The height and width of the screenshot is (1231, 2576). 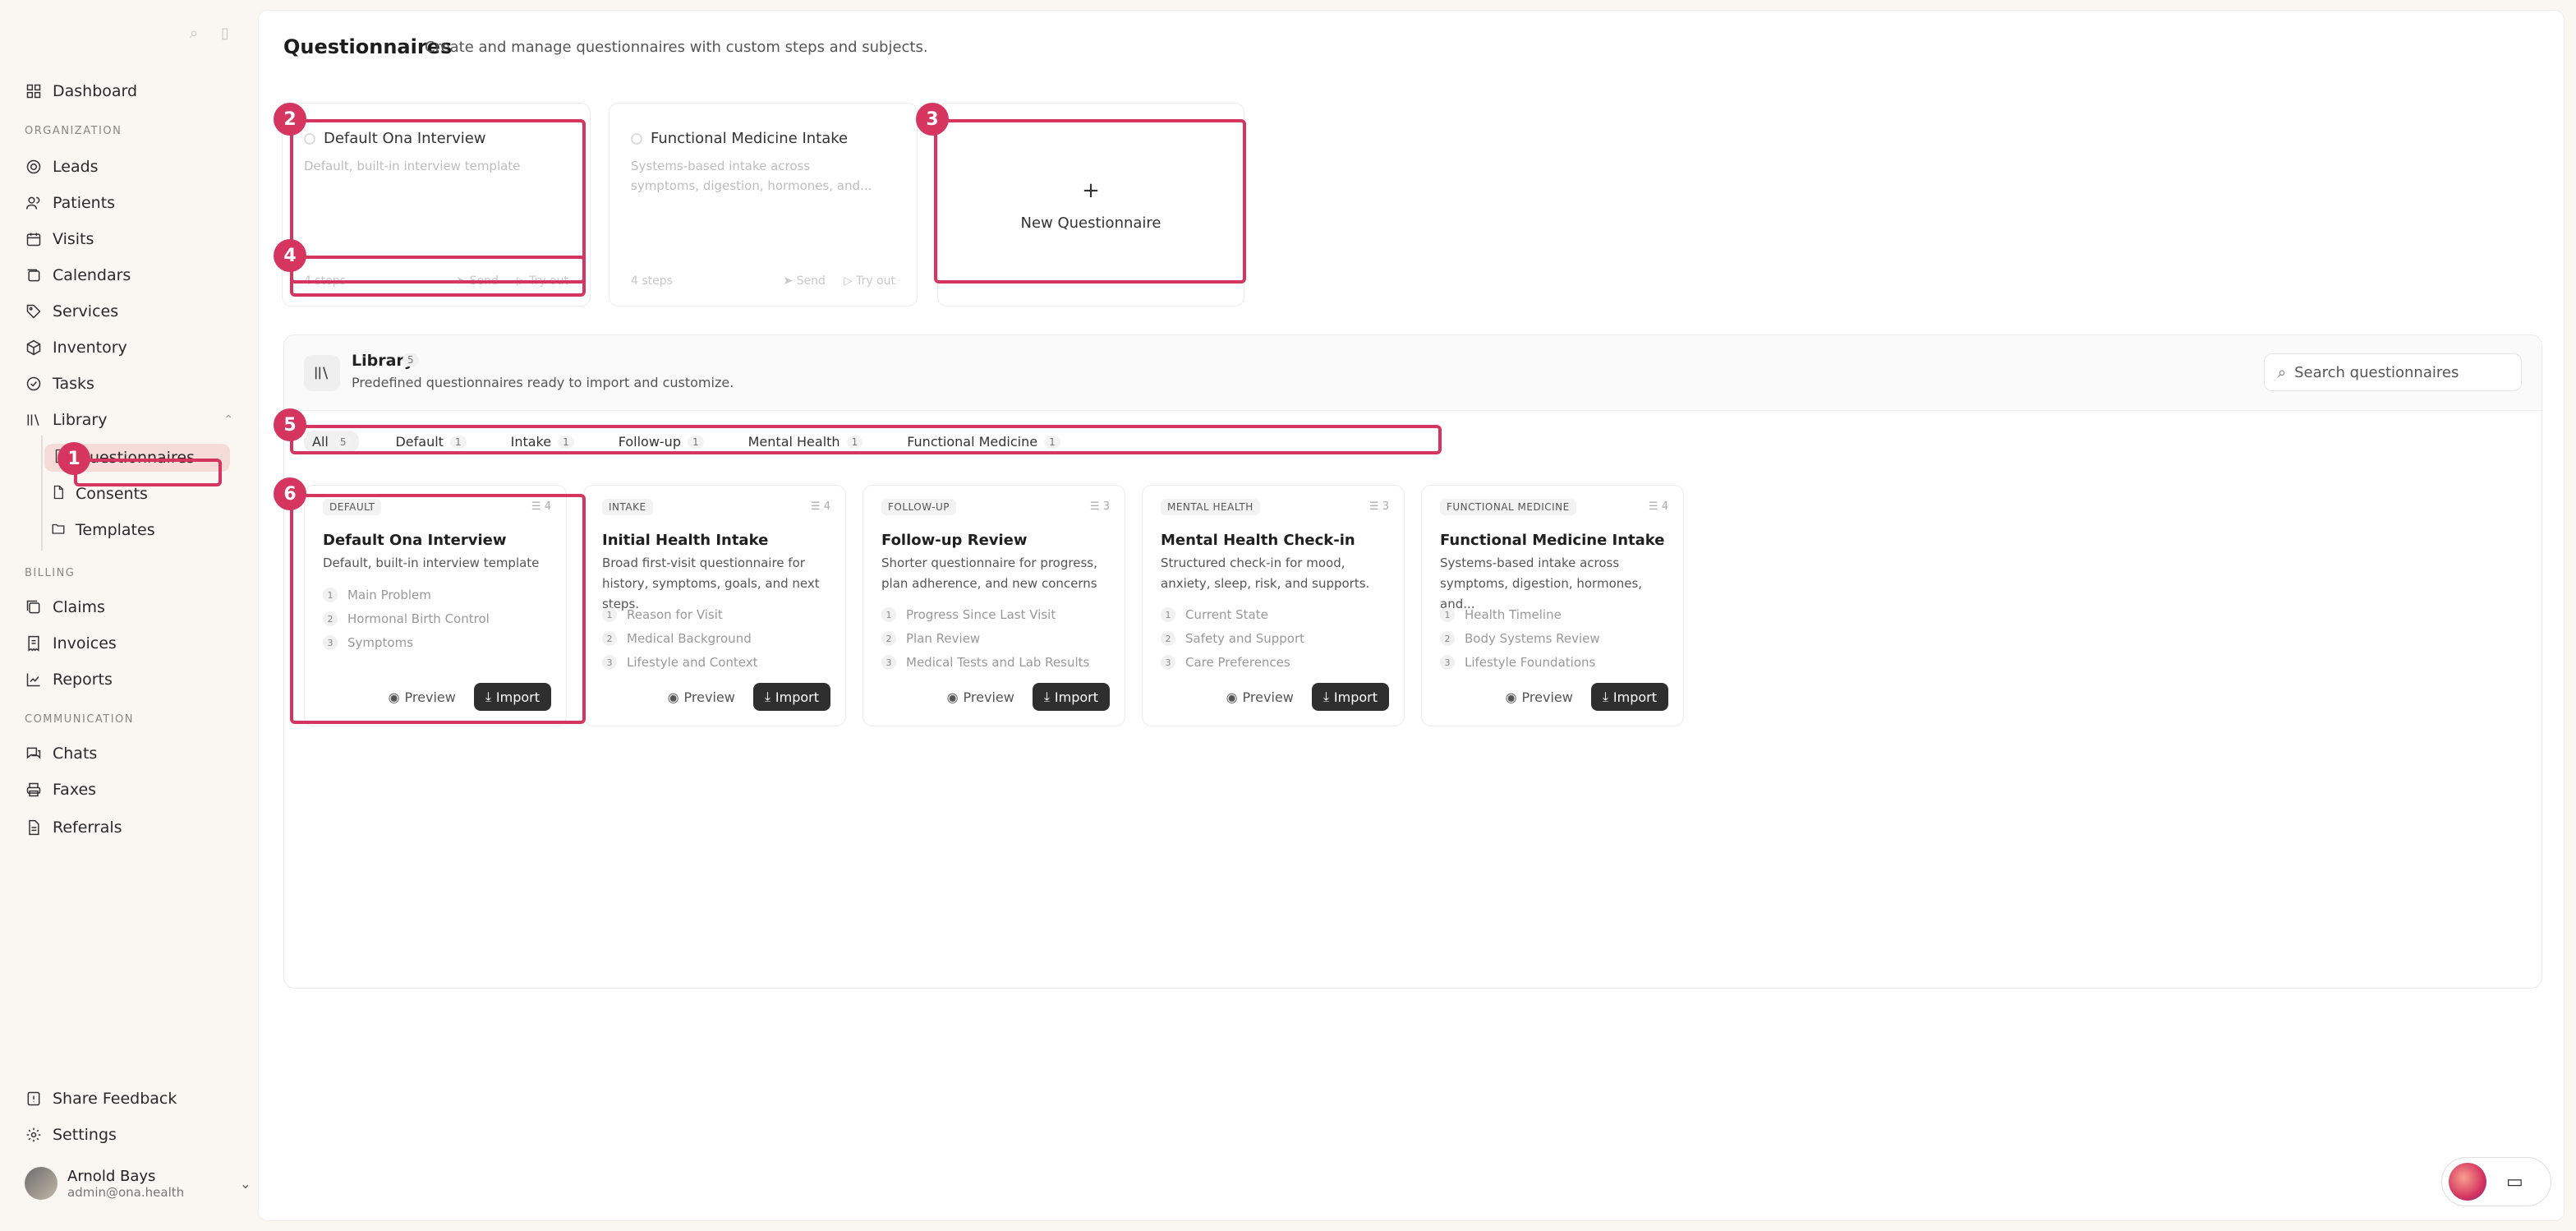 What do you see at coordinates (985, 662) in the screenshot?
I see `step-item: 3 Medical Tests and Lab Results` at bounding box center [985, 662].